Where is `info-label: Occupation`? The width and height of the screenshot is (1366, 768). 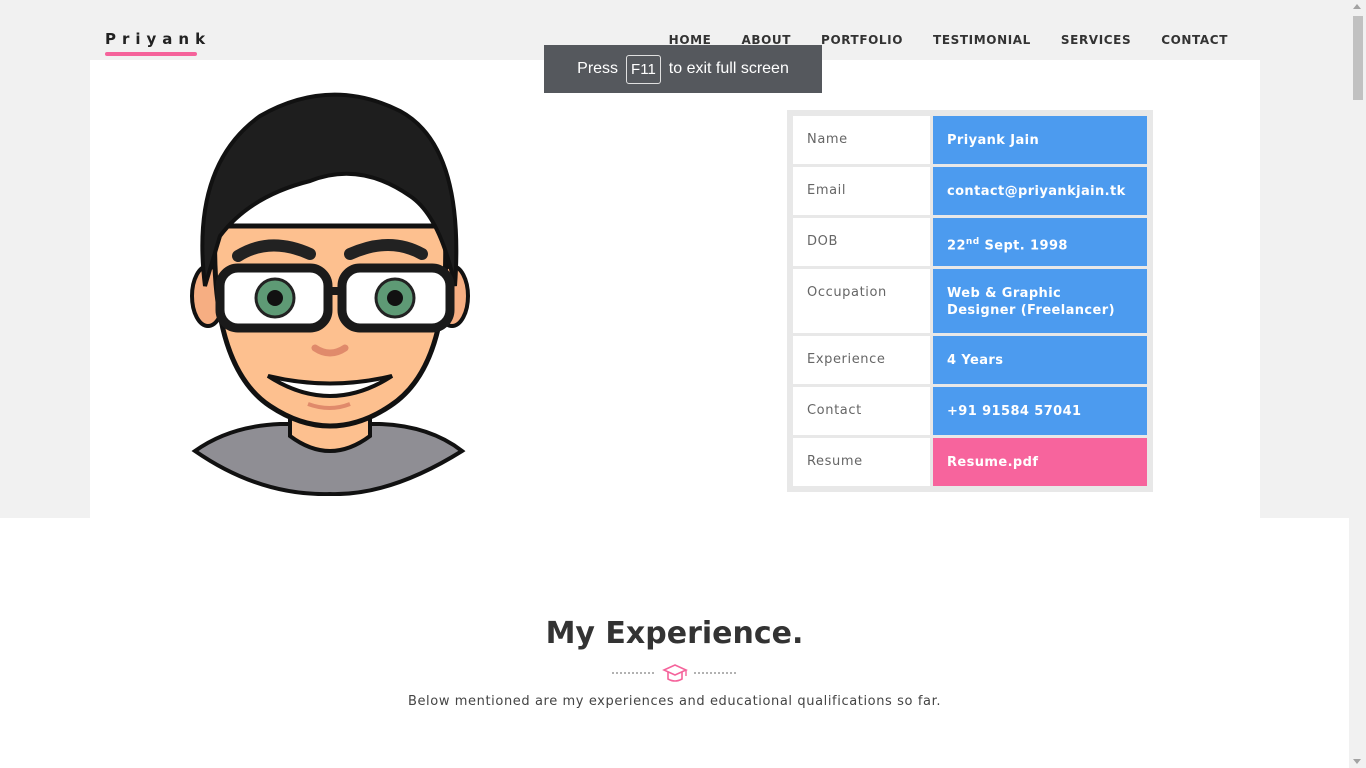 info-label: Occupation is located at coordinates (861, 301).